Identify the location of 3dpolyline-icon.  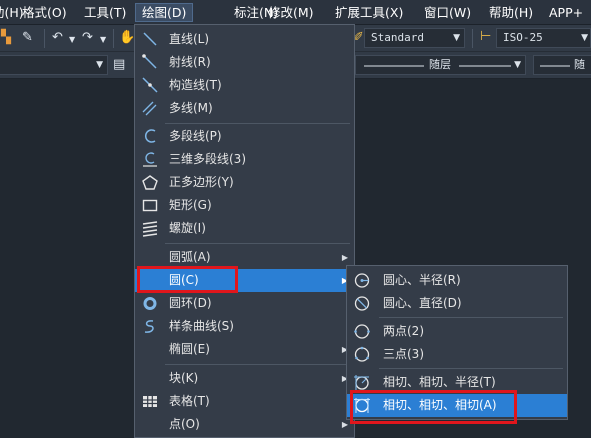
(150, 159).